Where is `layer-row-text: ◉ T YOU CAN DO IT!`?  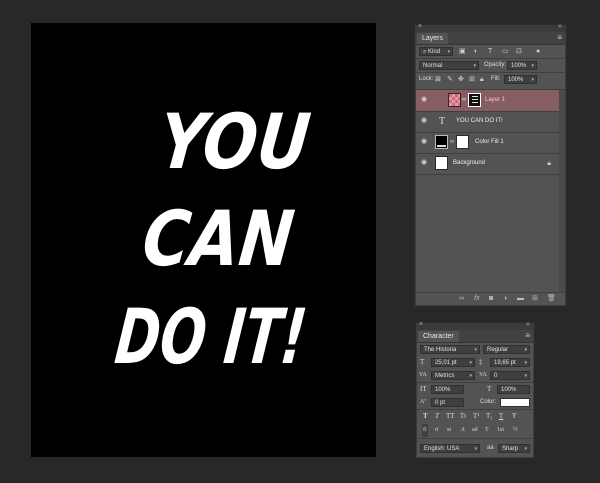
layer-row-text: ◉ T YOU CAN DO IT! is located at coordinates (490, 122).